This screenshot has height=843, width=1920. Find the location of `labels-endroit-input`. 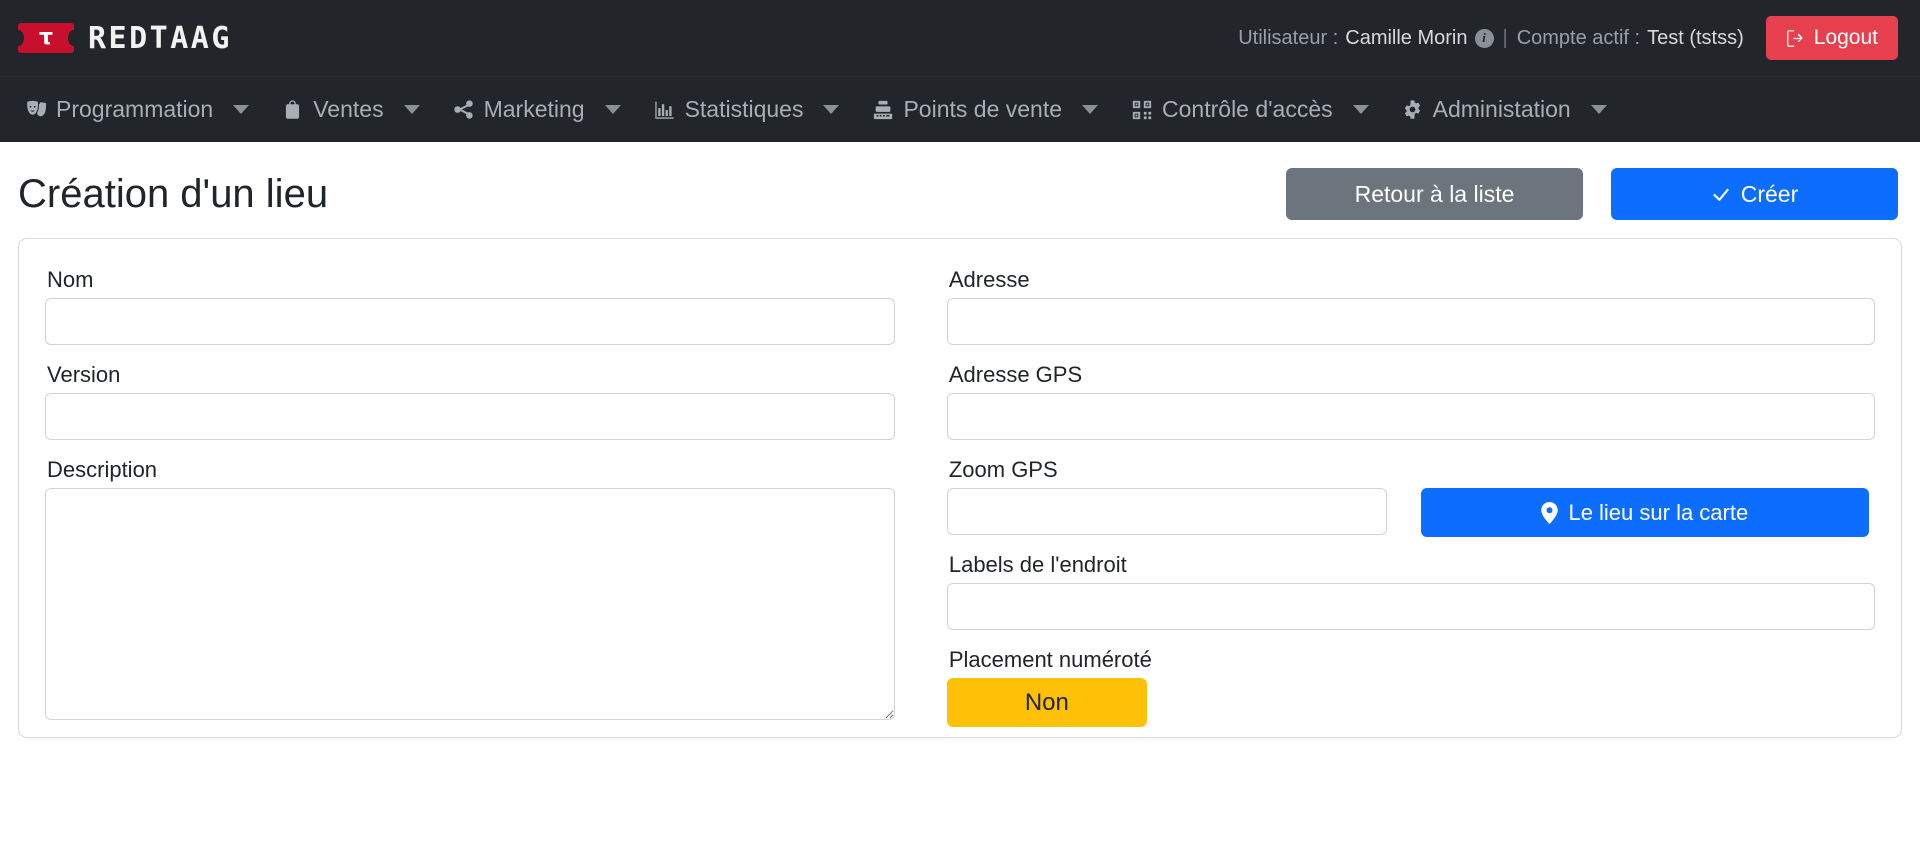

labels-endroit-input is located at coordinates (1410, 606).